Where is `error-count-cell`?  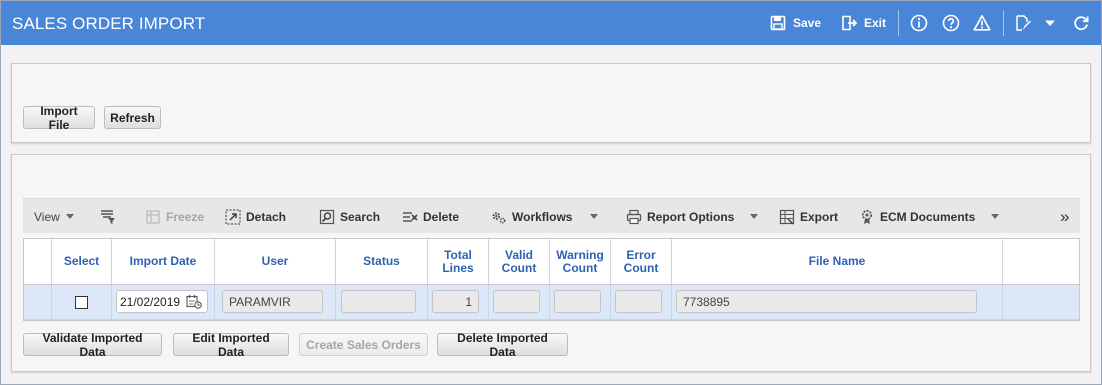
error-count-cell is located at coordinates (641, 302).